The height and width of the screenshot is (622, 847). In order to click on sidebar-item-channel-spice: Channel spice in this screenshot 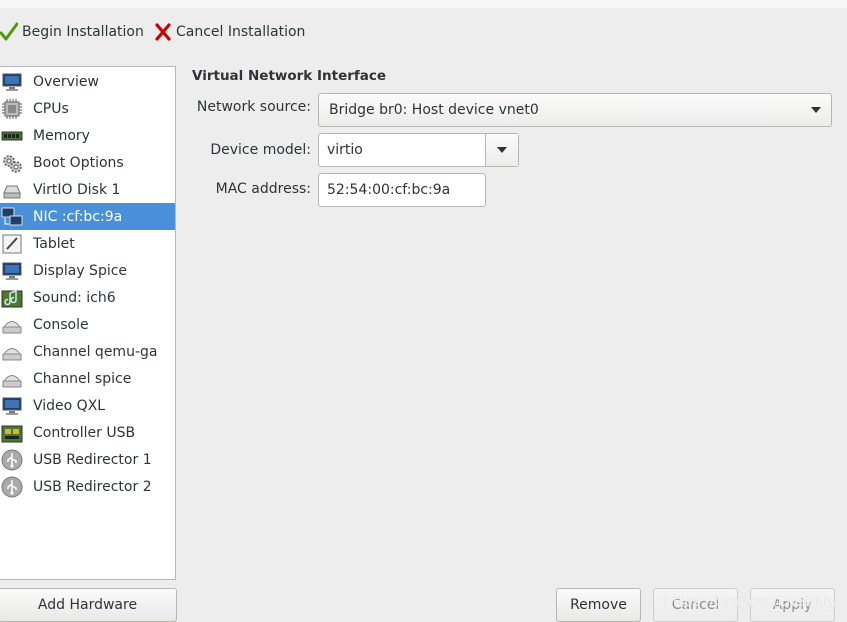, I will do `click(87, 378)`.